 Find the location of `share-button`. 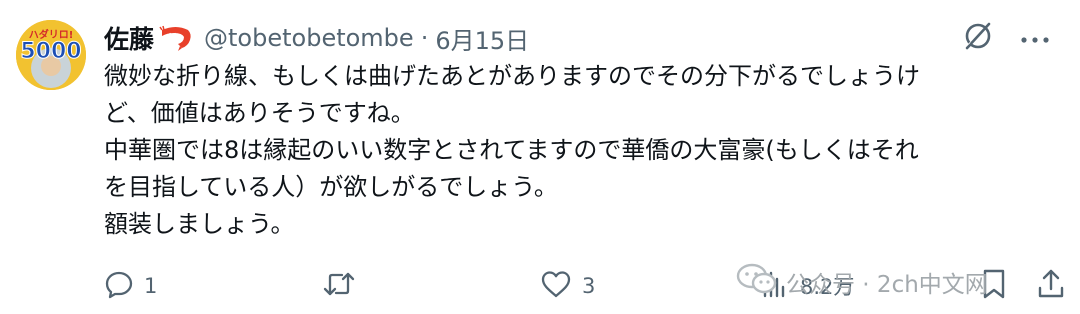

share-button is located at coordinates (1051, 286).